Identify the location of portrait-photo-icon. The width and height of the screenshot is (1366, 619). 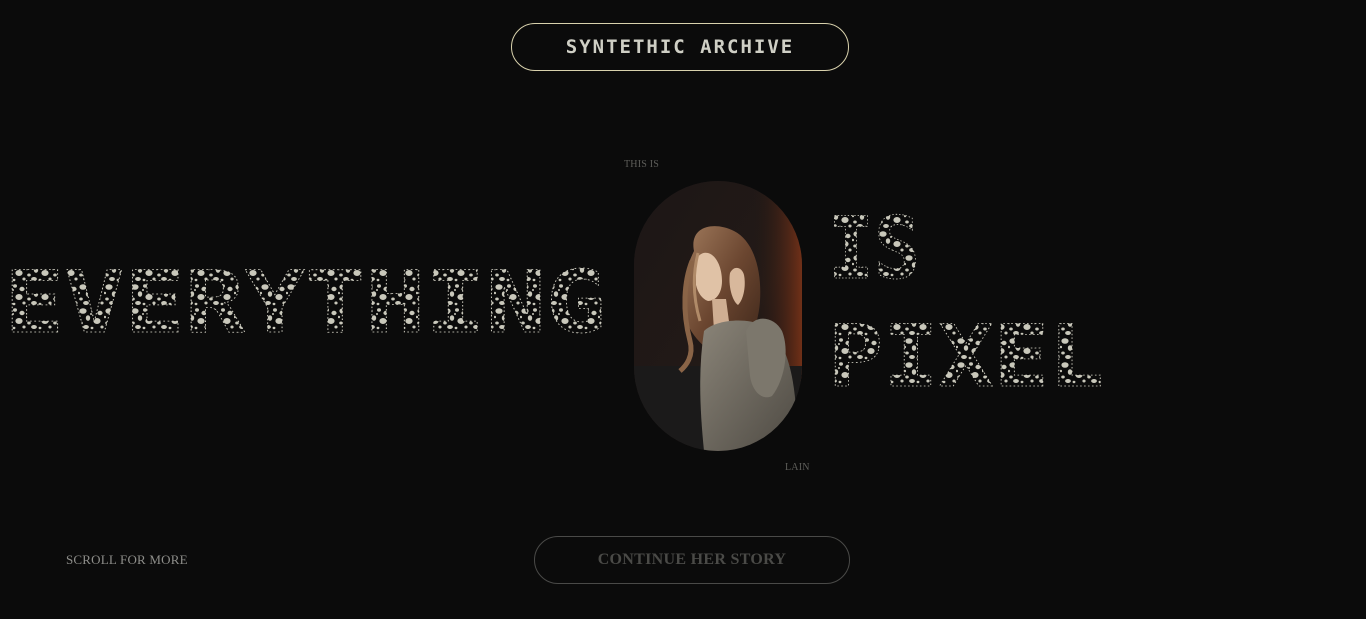
(718, 316).